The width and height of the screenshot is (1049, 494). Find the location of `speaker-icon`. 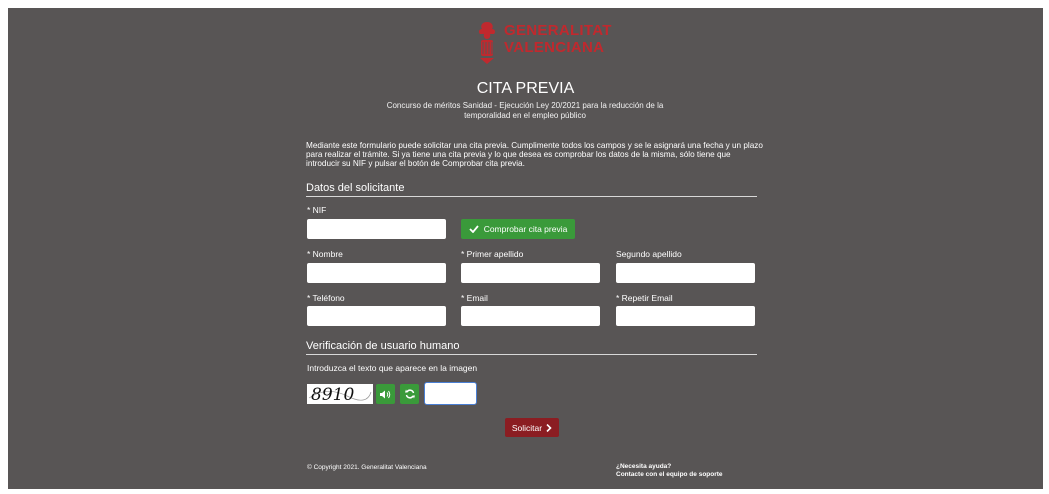

speaker-icon is located at coordinates (385, 394).